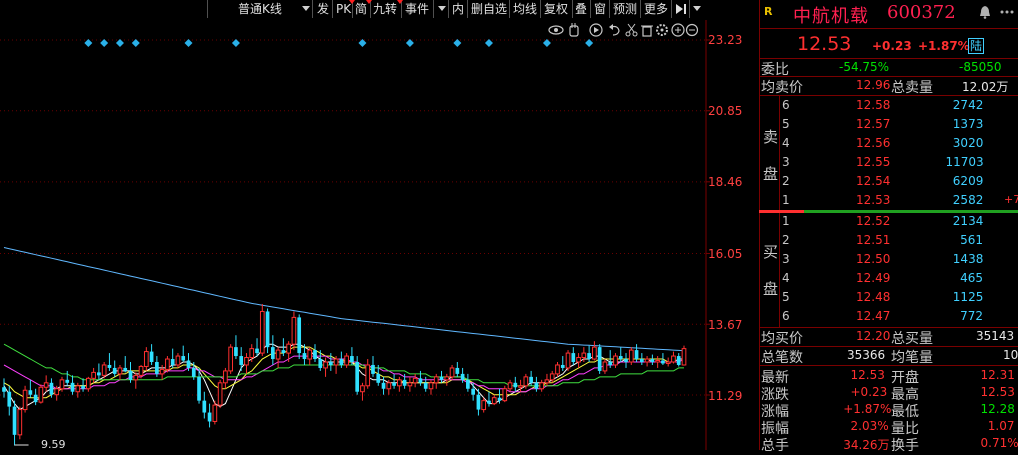  I want to click on ask-volume-change: +7, so click(1011, 199).